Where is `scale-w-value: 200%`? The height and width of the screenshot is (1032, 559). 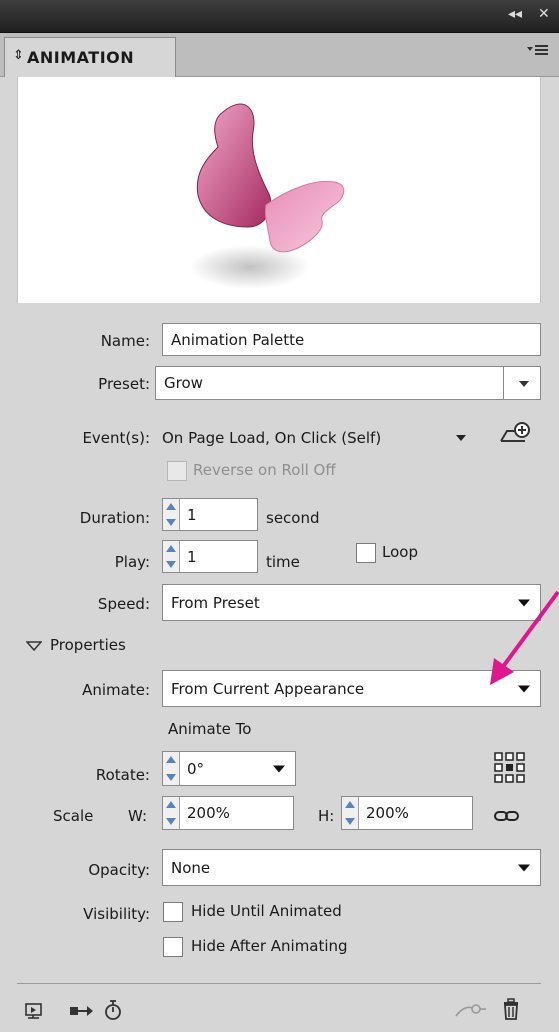 scale-w-value: 200% is located at coordinates (208, 813).